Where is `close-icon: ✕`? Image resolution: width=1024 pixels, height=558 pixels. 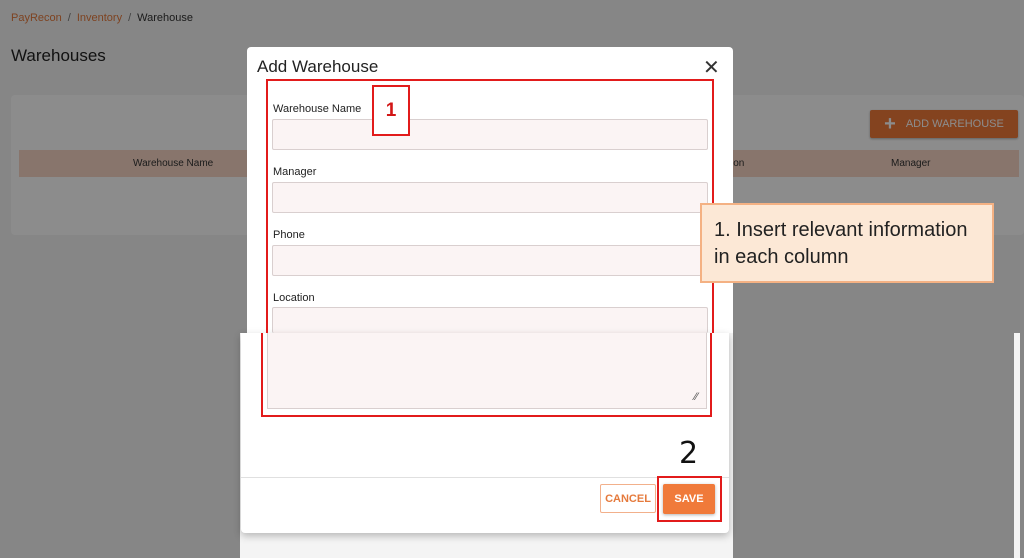
close-icon: ✕ is located at coordinates (711, 67).